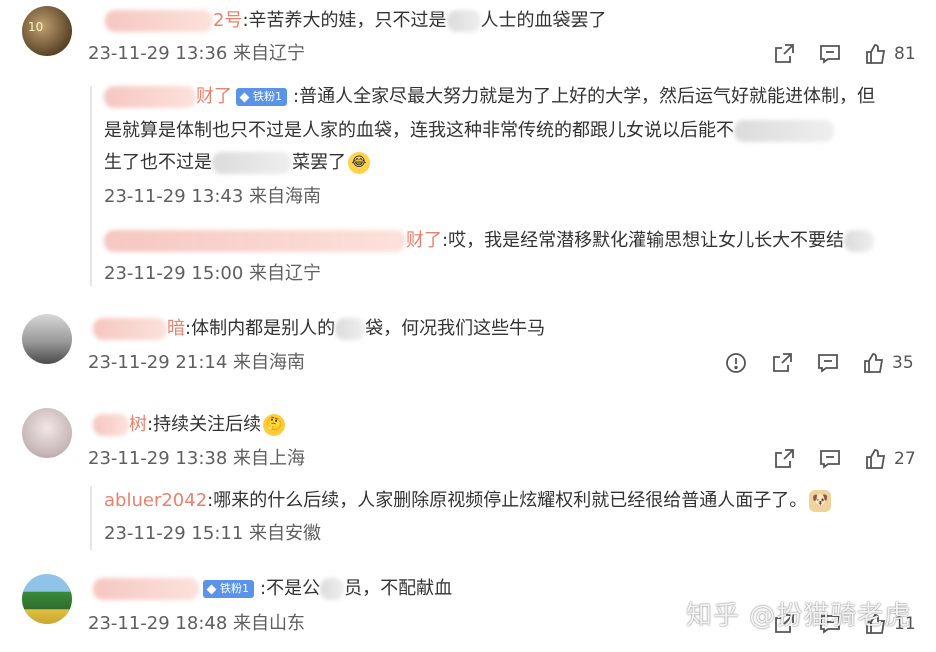 Image resolution: width=936 pixels, height=652 pixels. I want to click on like-count: 27, so click(905, 459).